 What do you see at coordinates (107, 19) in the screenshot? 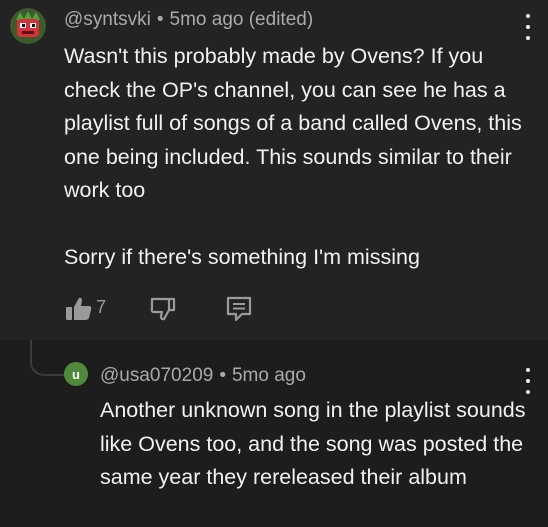
I see `comment-author: @syntsvki` at bounding box center [107, 19].